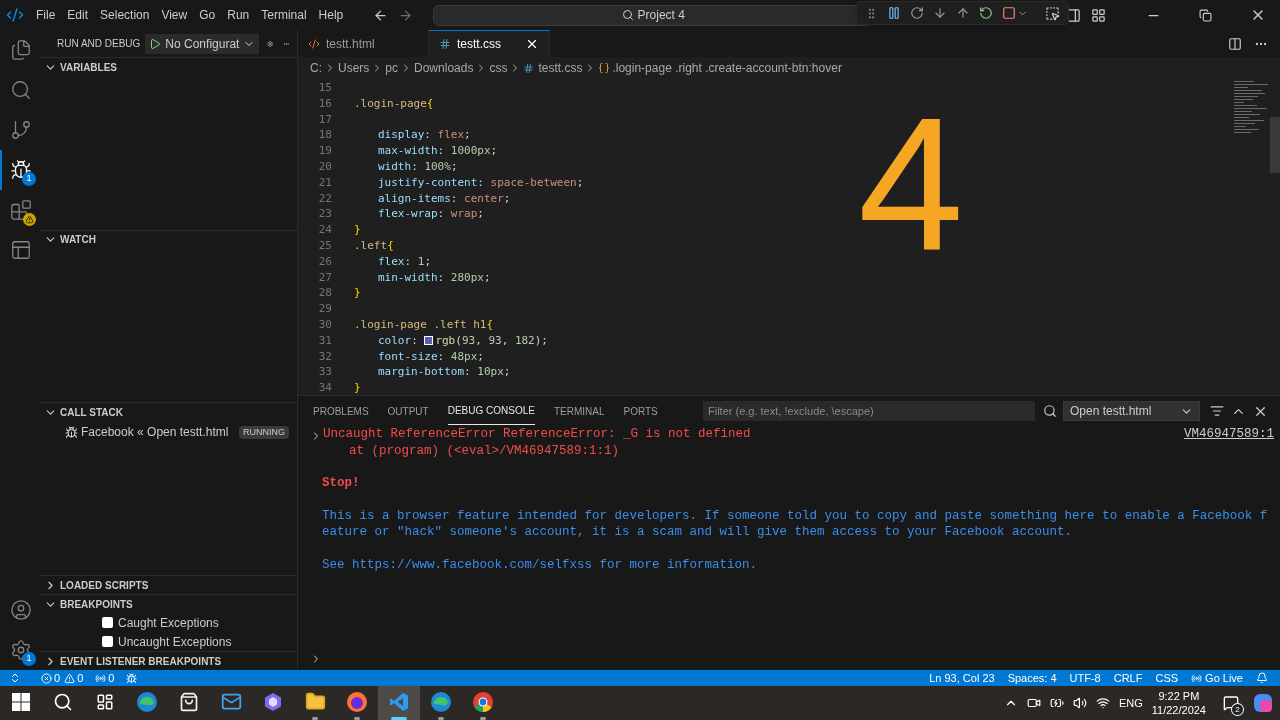 The width and height of the screenshot is (1280, 720). What do you see at coordinates (132, 678) in the screenshot?
I see `bug-icon` at bounding box center [132, 678].